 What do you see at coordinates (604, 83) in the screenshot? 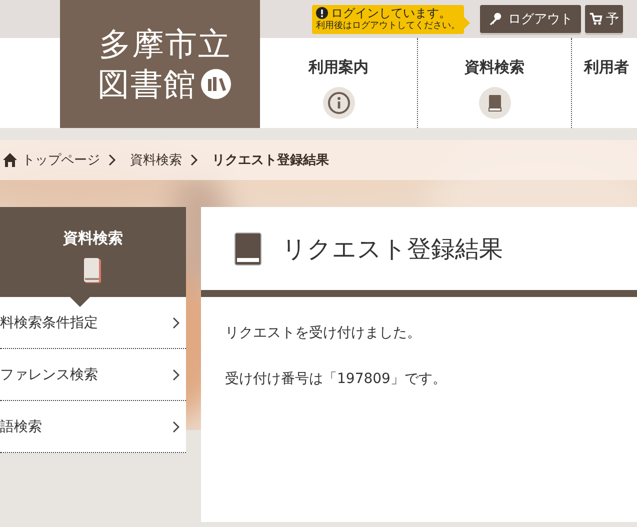
I see `nav-item: 利用者` at bounding box center [604, 83].